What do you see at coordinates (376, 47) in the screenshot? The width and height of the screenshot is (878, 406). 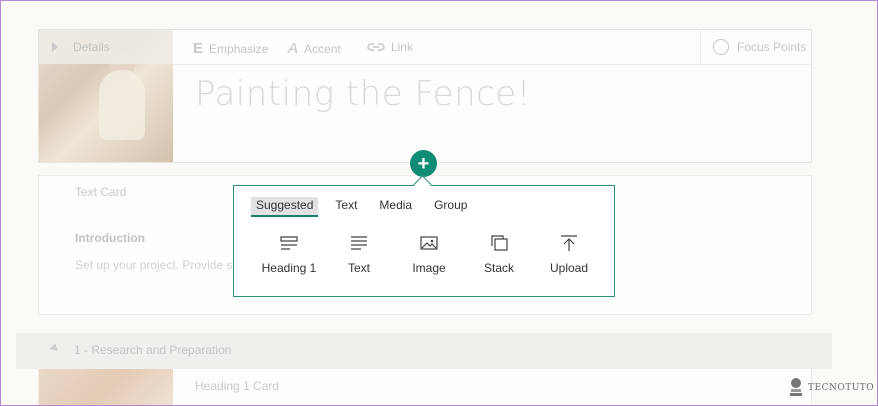 I see `link-icon` at bounding box center [376, 47].